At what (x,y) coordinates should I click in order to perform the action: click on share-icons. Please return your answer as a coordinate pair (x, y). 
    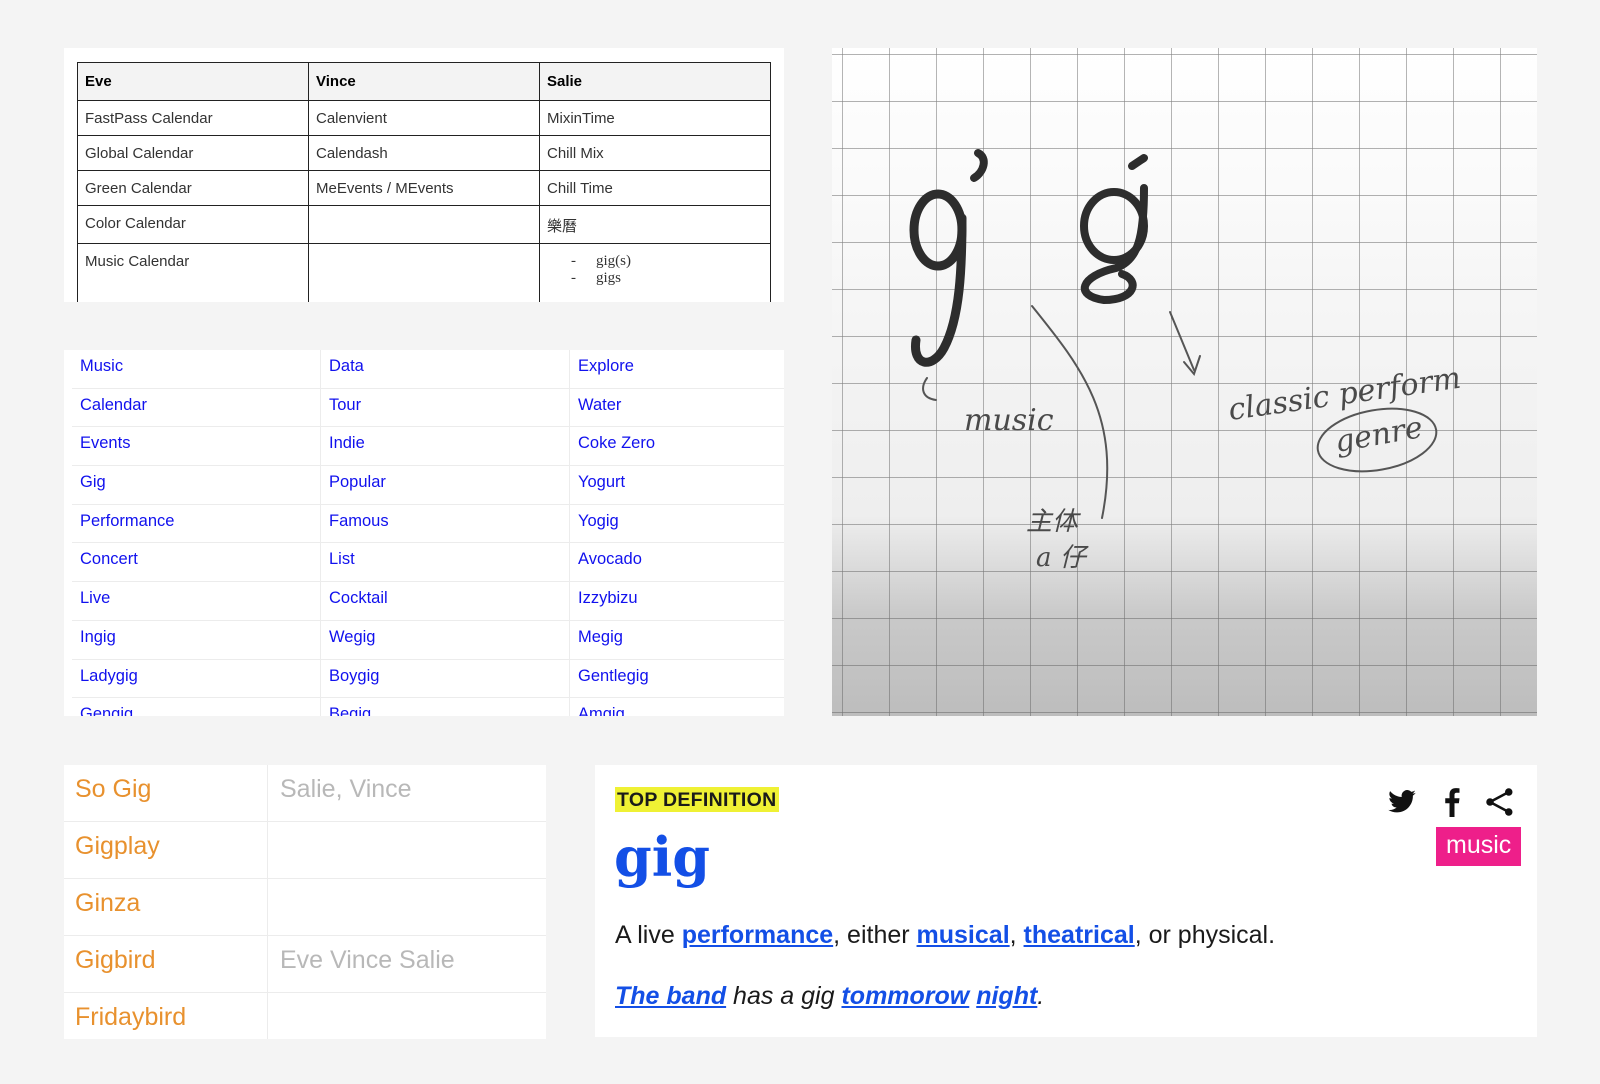
    Looking at the image, I should click on (1452, 803).